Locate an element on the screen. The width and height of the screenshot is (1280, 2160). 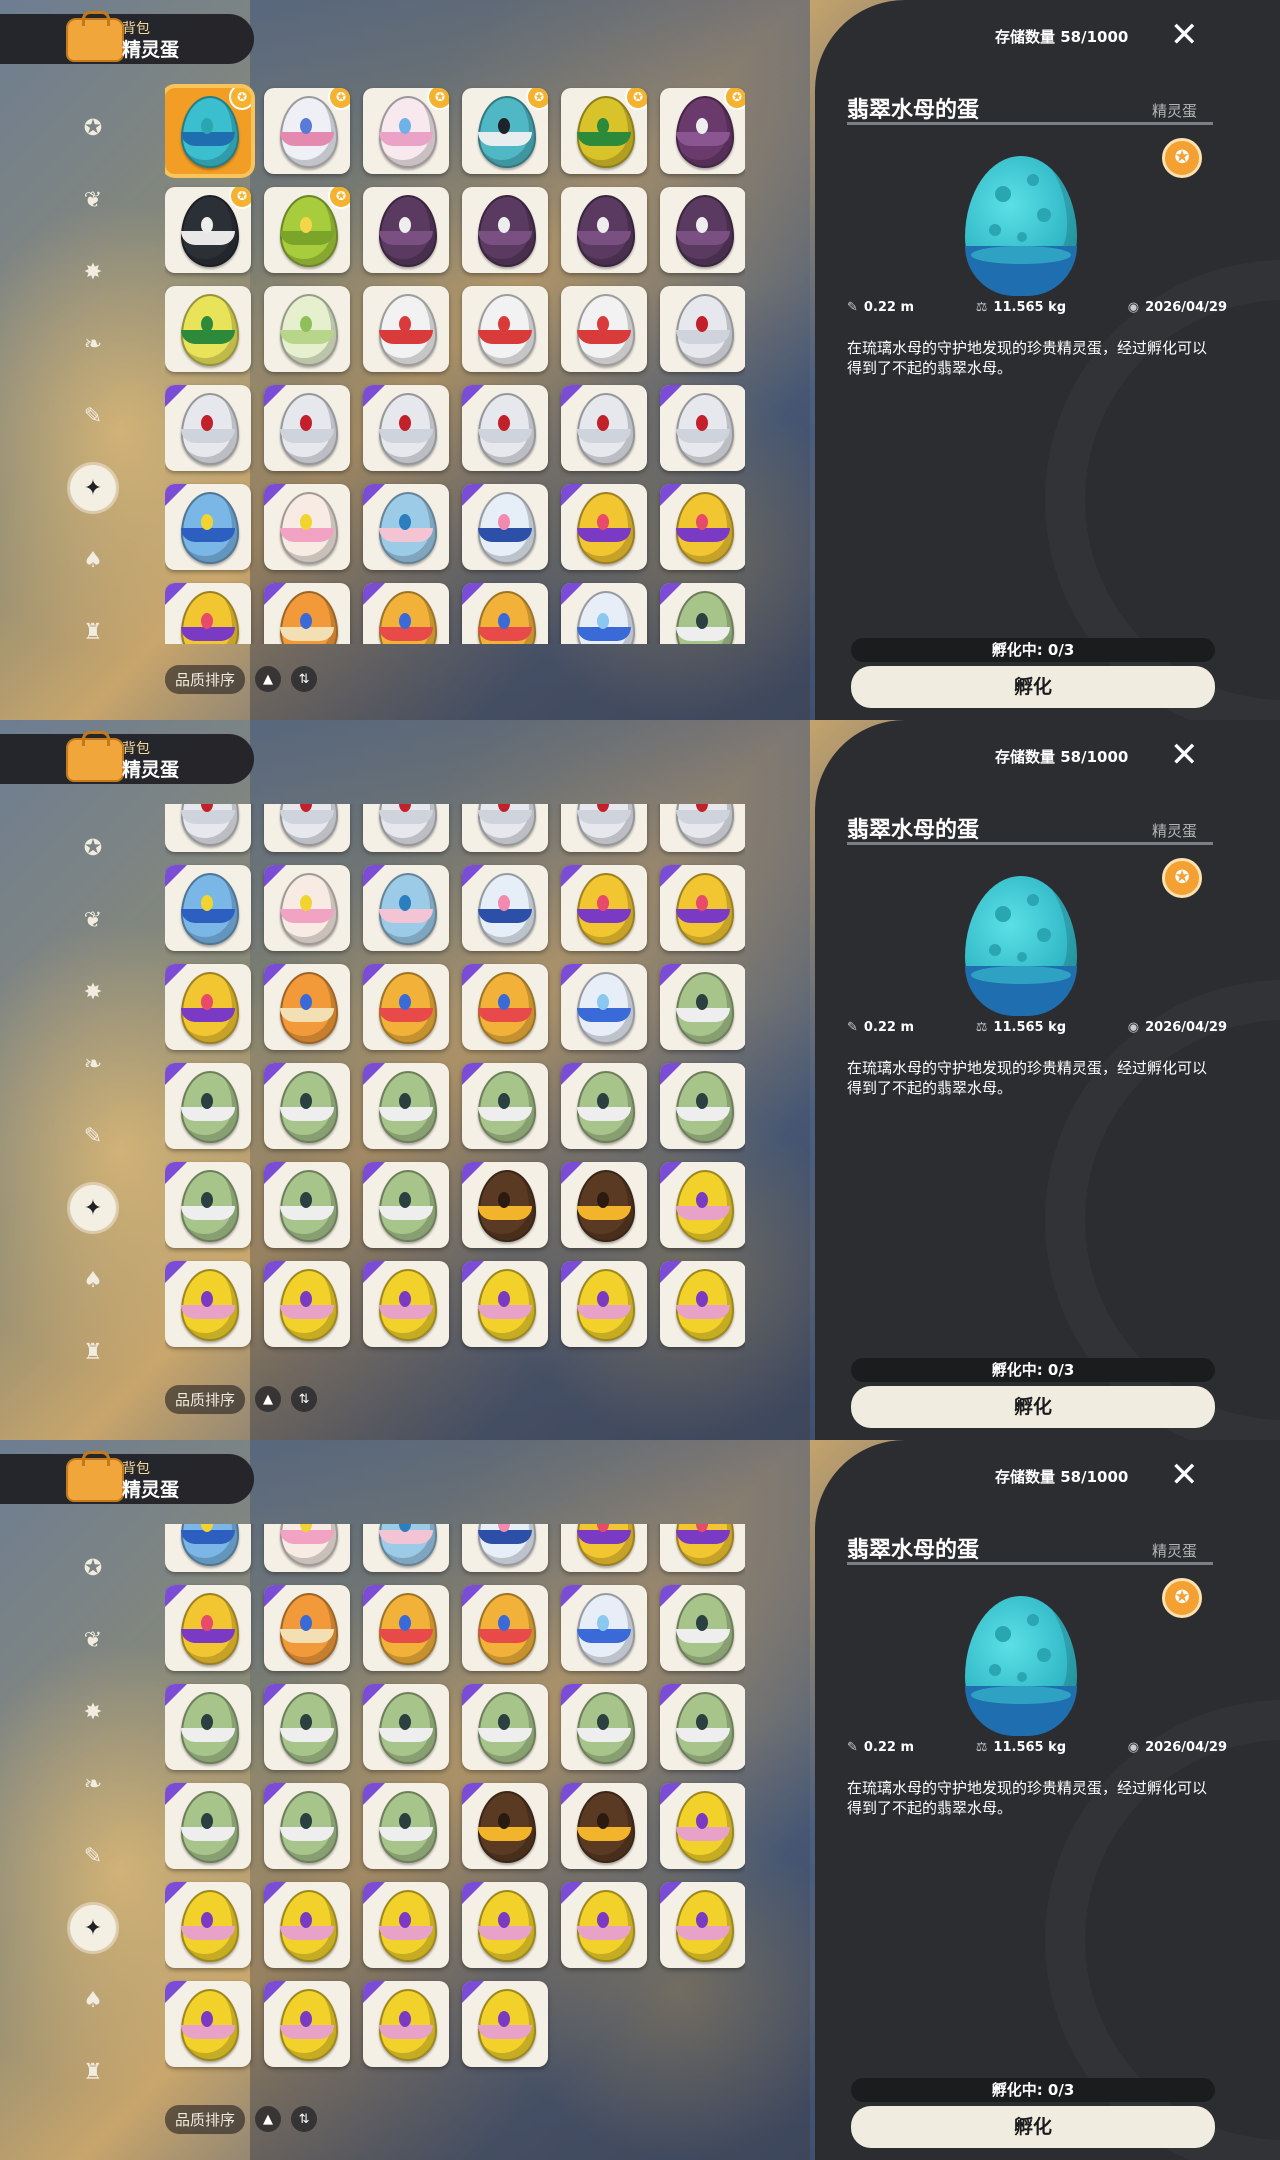
leaf-icon: ❦ is located at coordinates (93, 1640).